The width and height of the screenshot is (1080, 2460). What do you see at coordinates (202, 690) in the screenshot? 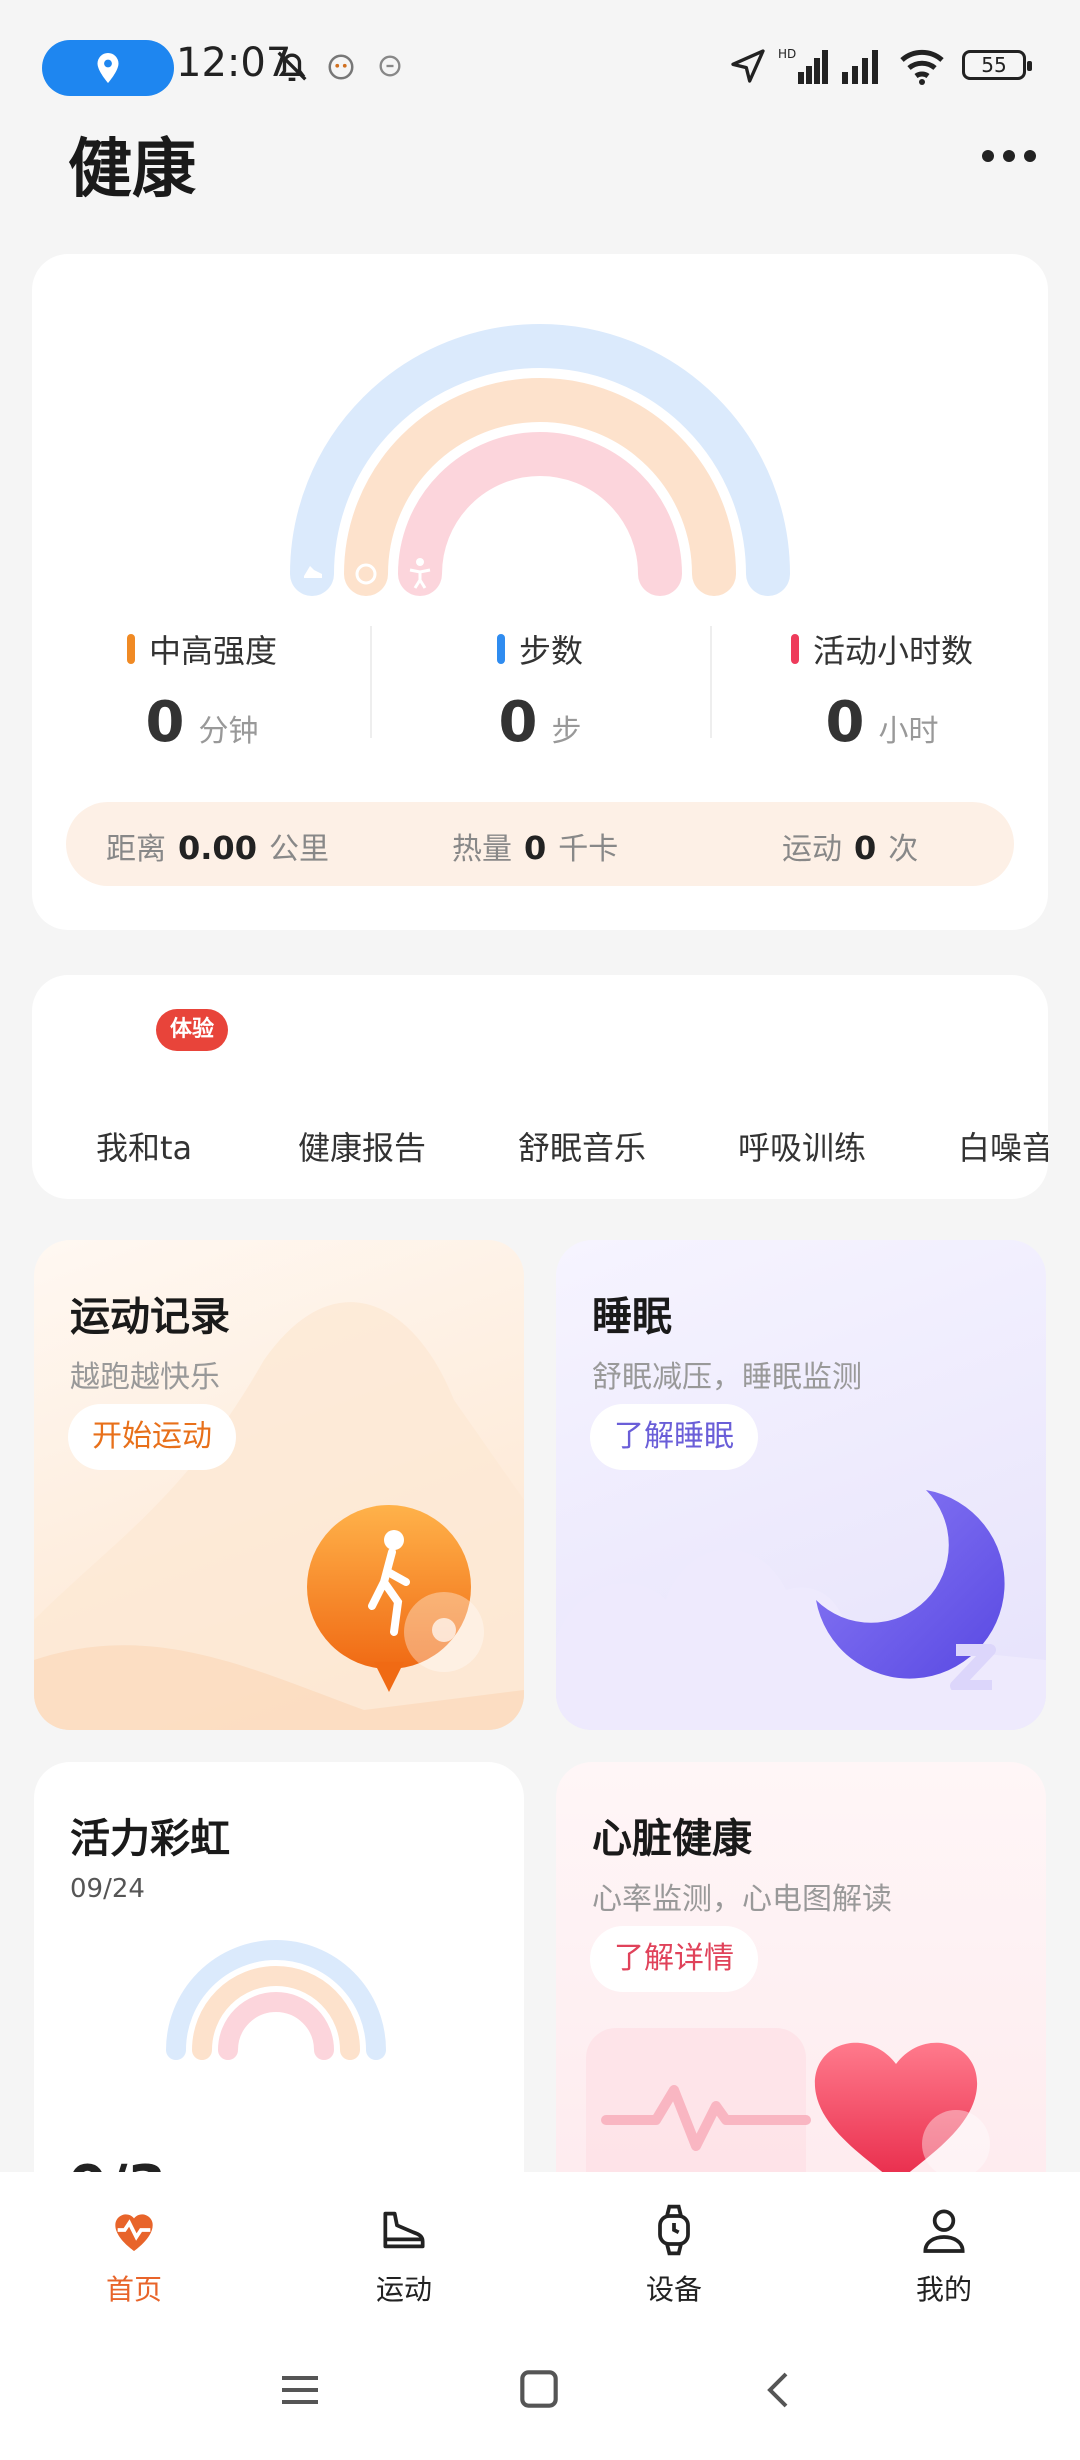
I see `metric-intensity: 中高强度 0 分钟` at bounding box center [202, 690].